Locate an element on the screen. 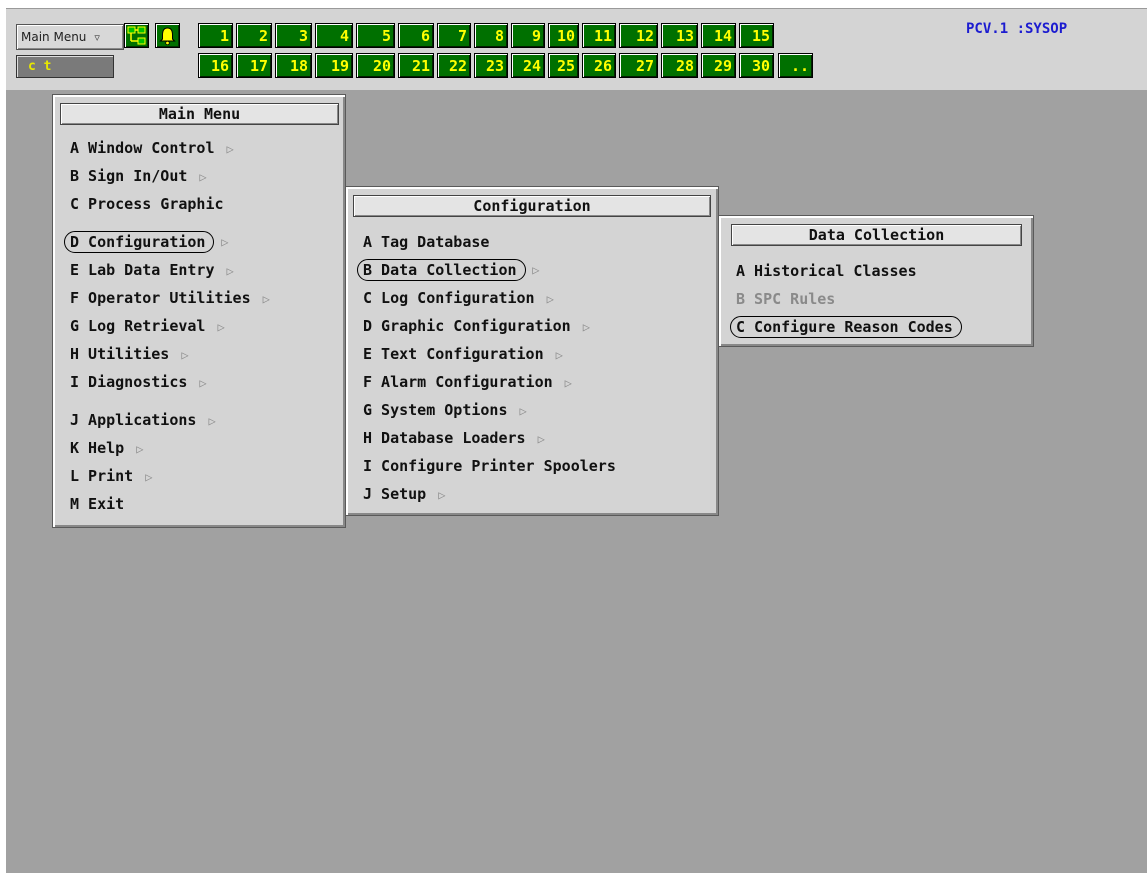  window-button-4: 4 is located at coordinates (334, 35).